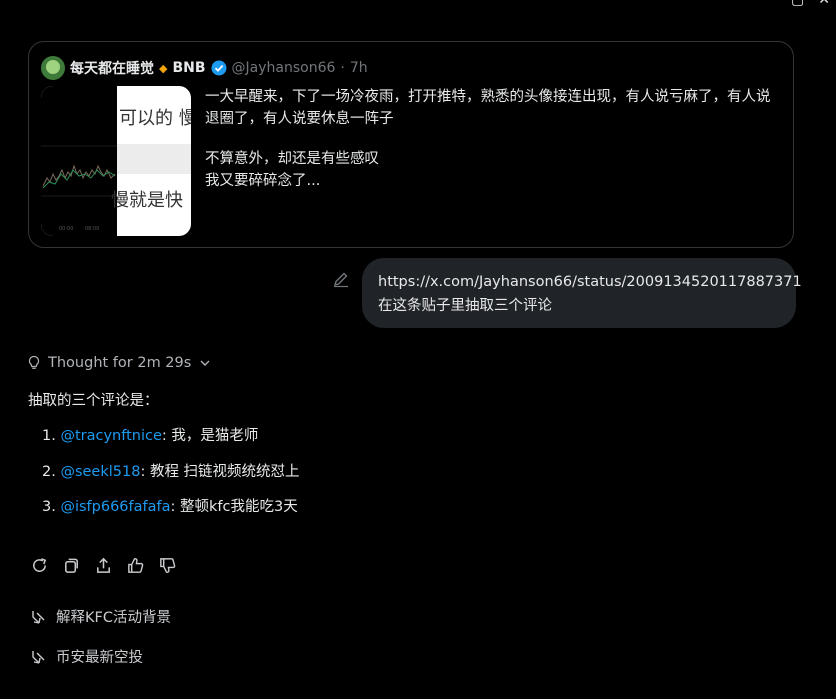 The image size is (836, 699). Describe the element at coordinates (93, 401) in the screenshot. I see `answer-intro: 抽取的三个评论是：` at that location.